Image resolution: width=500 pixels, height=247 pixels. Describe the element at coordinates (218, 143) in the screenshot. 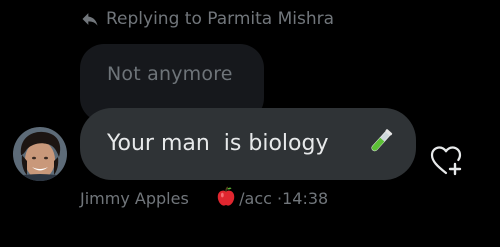

I see `message-text: Your man is biology` at that location.